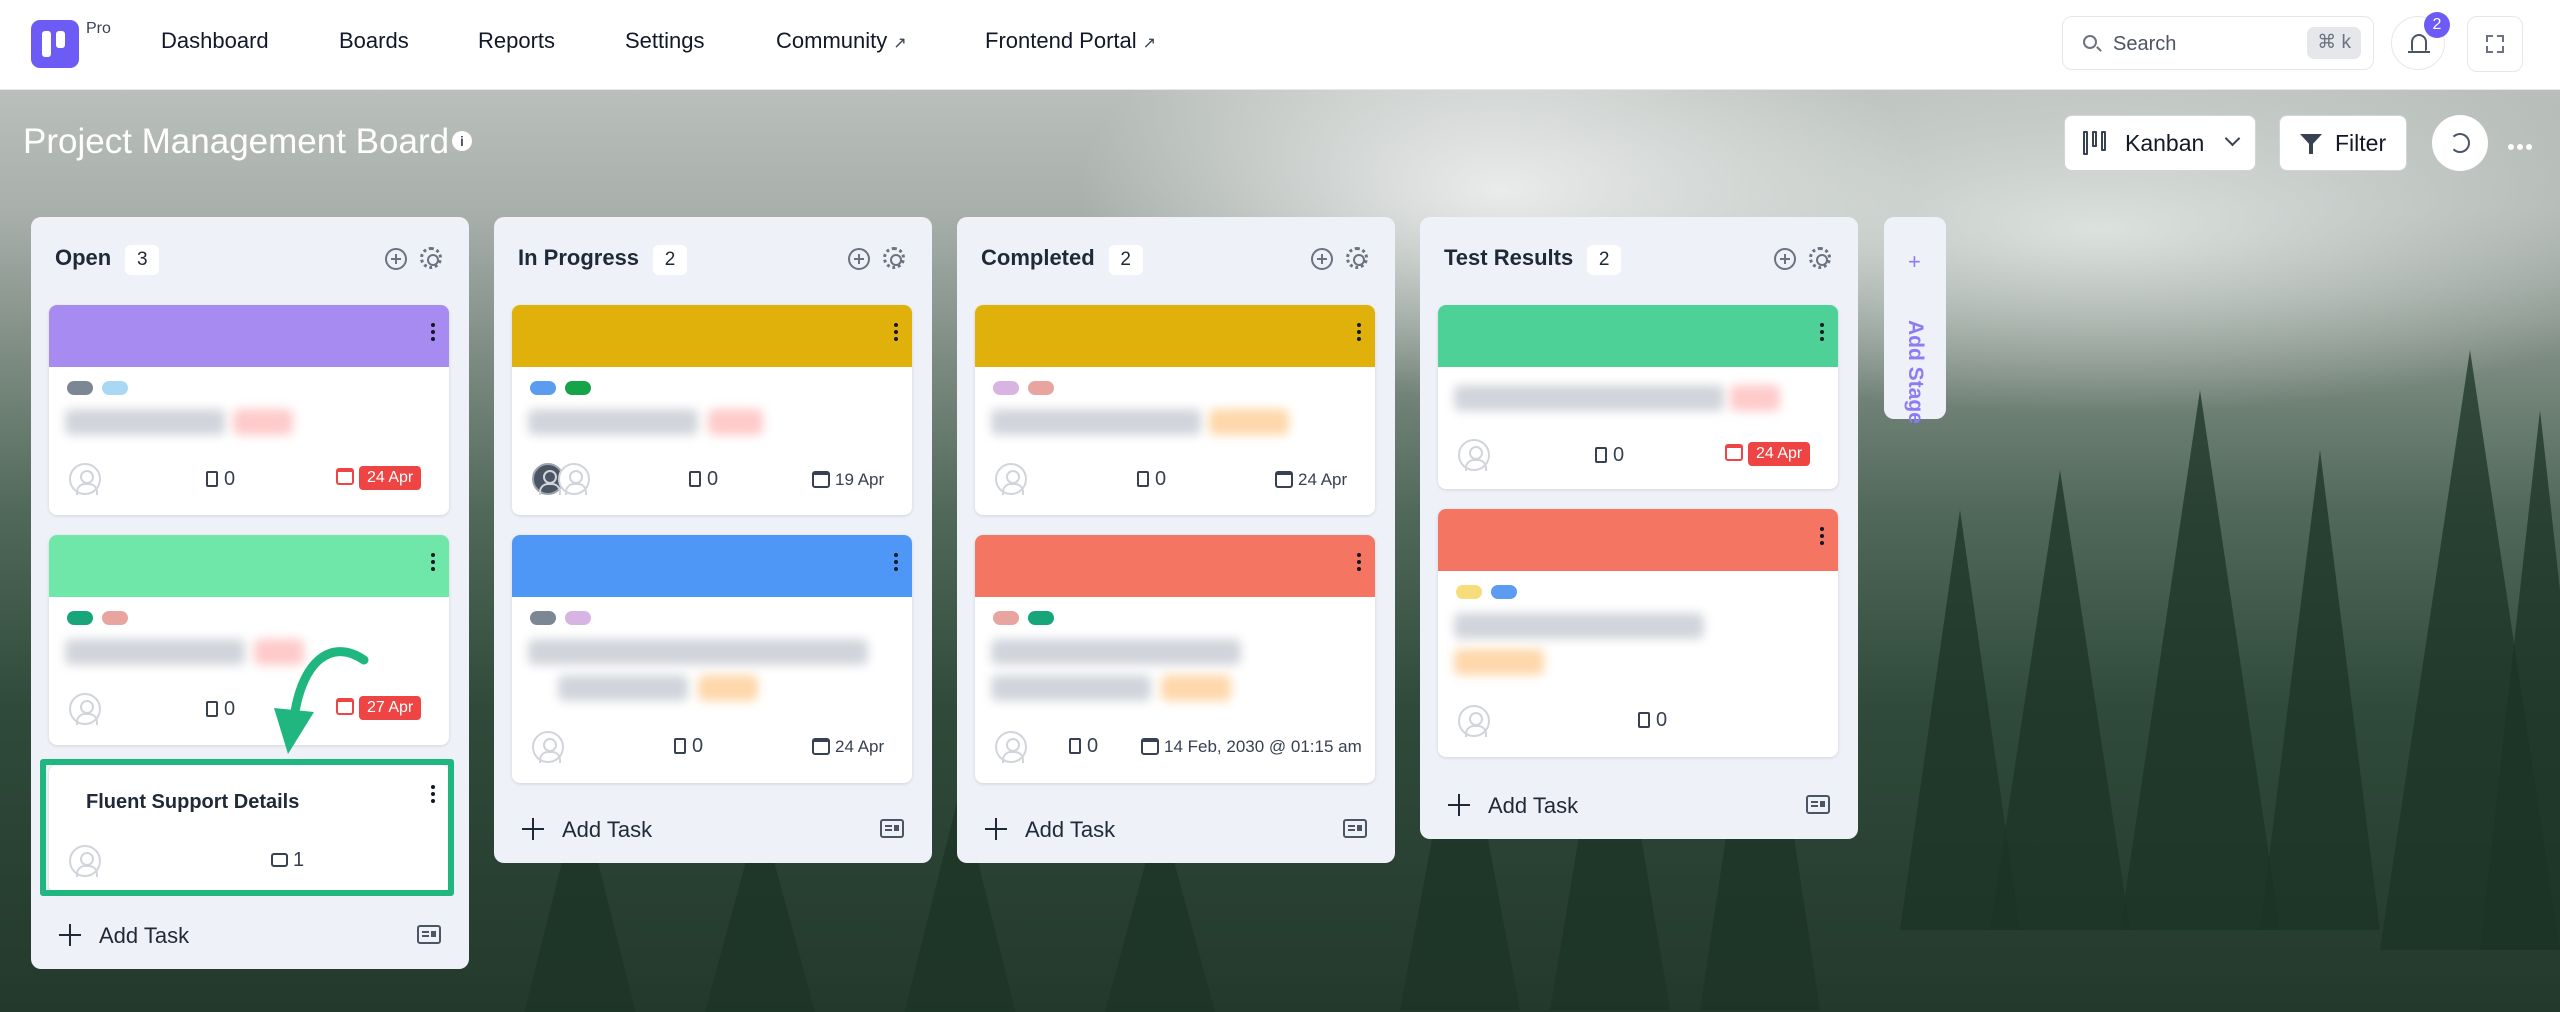  I want to click on kanban-icon, so click(2096, 143).